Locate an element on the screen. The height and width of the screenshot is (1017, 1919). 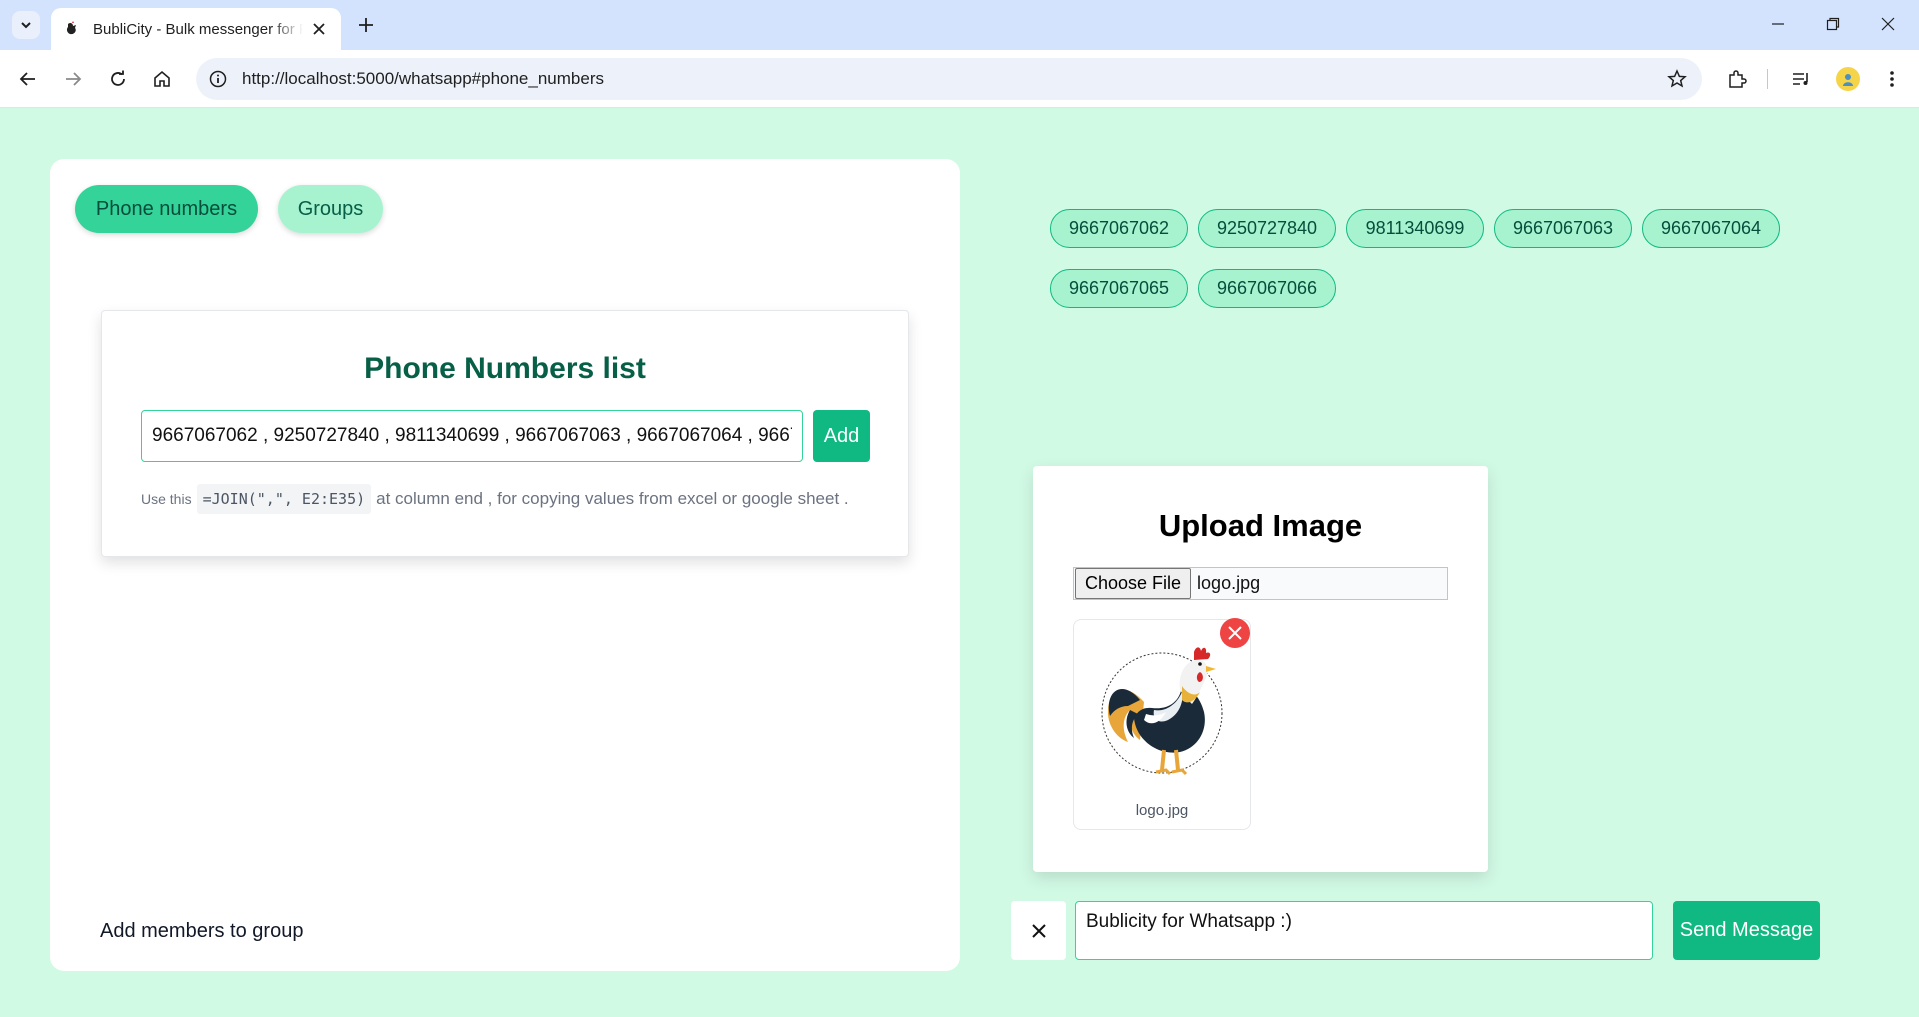
hint-prefix: Use this is located at coordinates (166, 499).